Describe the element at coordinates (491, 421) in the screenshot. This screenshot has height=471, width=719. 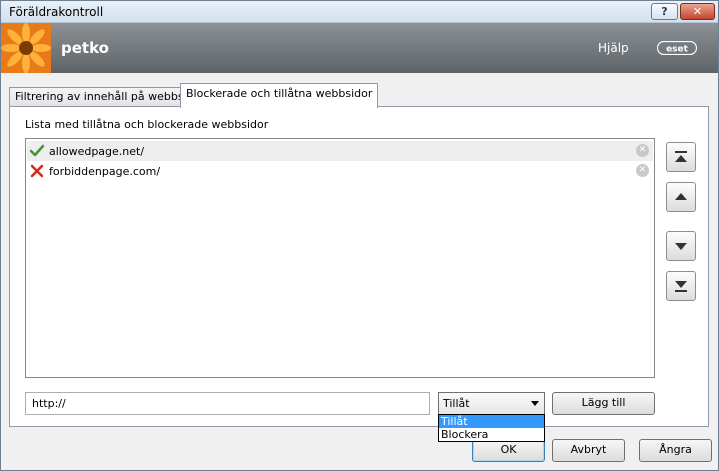
I see `option-allow: Tillåt` at that location.